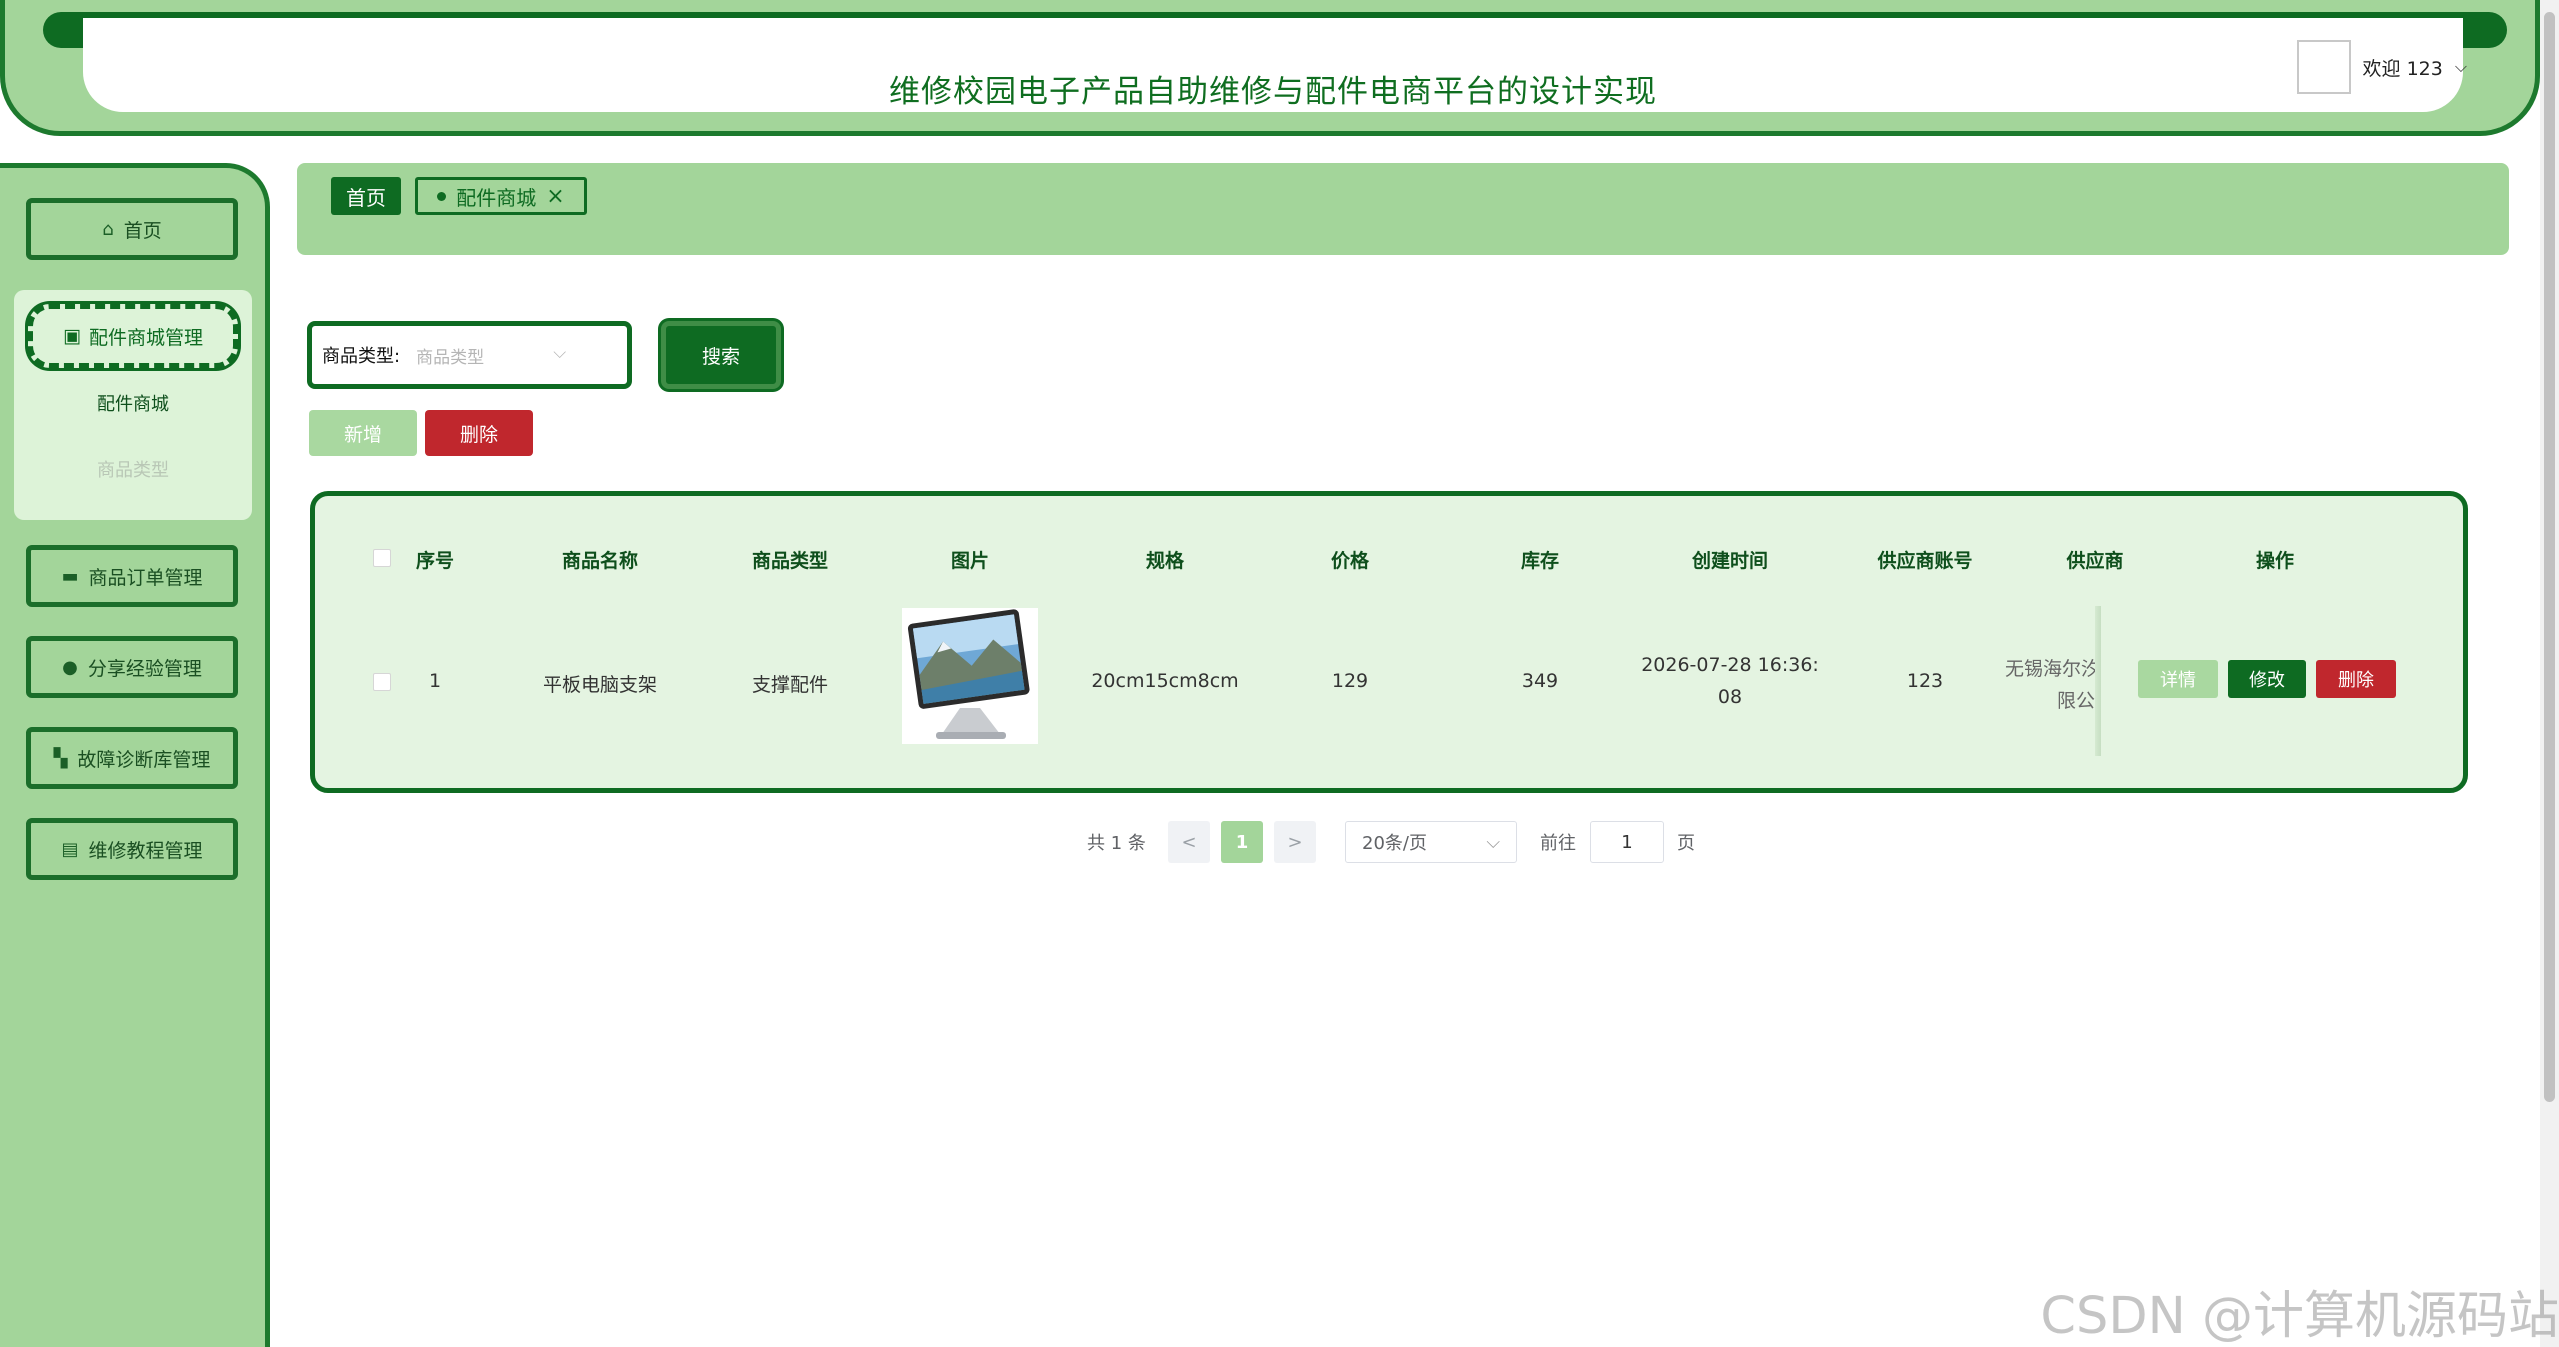 This screenshot has width=2559, height=1347. Describe the element at coordinates (496, 197) in the screenshot. I see `tag-label: 配件商城` at that location.